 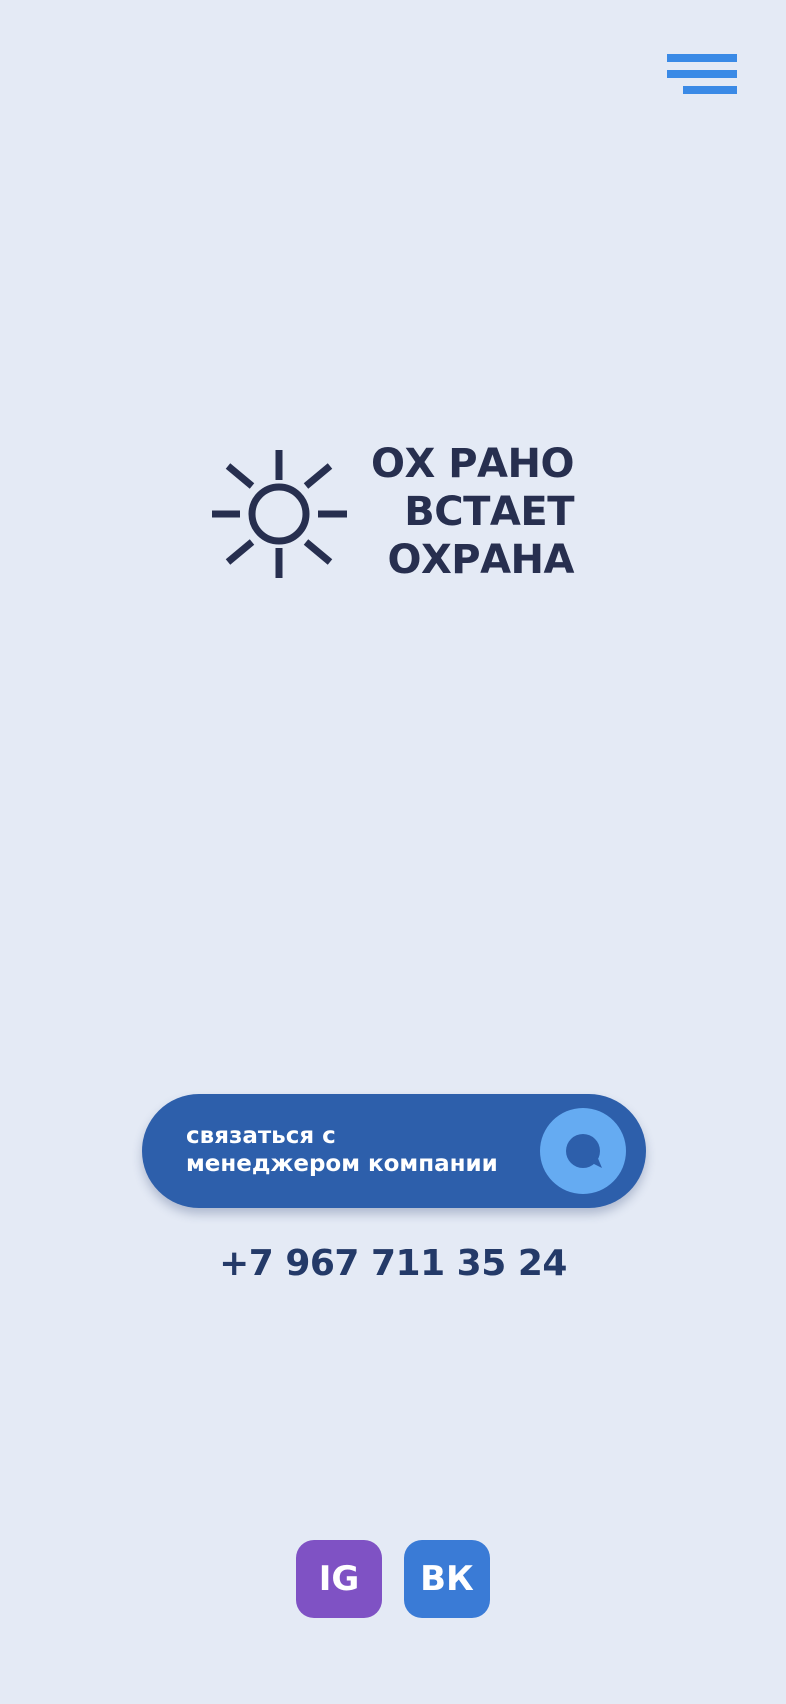 What do you see at coordinates (472, 464) in the screenshot?
I see `logo-line-1: ОХ РАНО` at bounding box center [472, 464].